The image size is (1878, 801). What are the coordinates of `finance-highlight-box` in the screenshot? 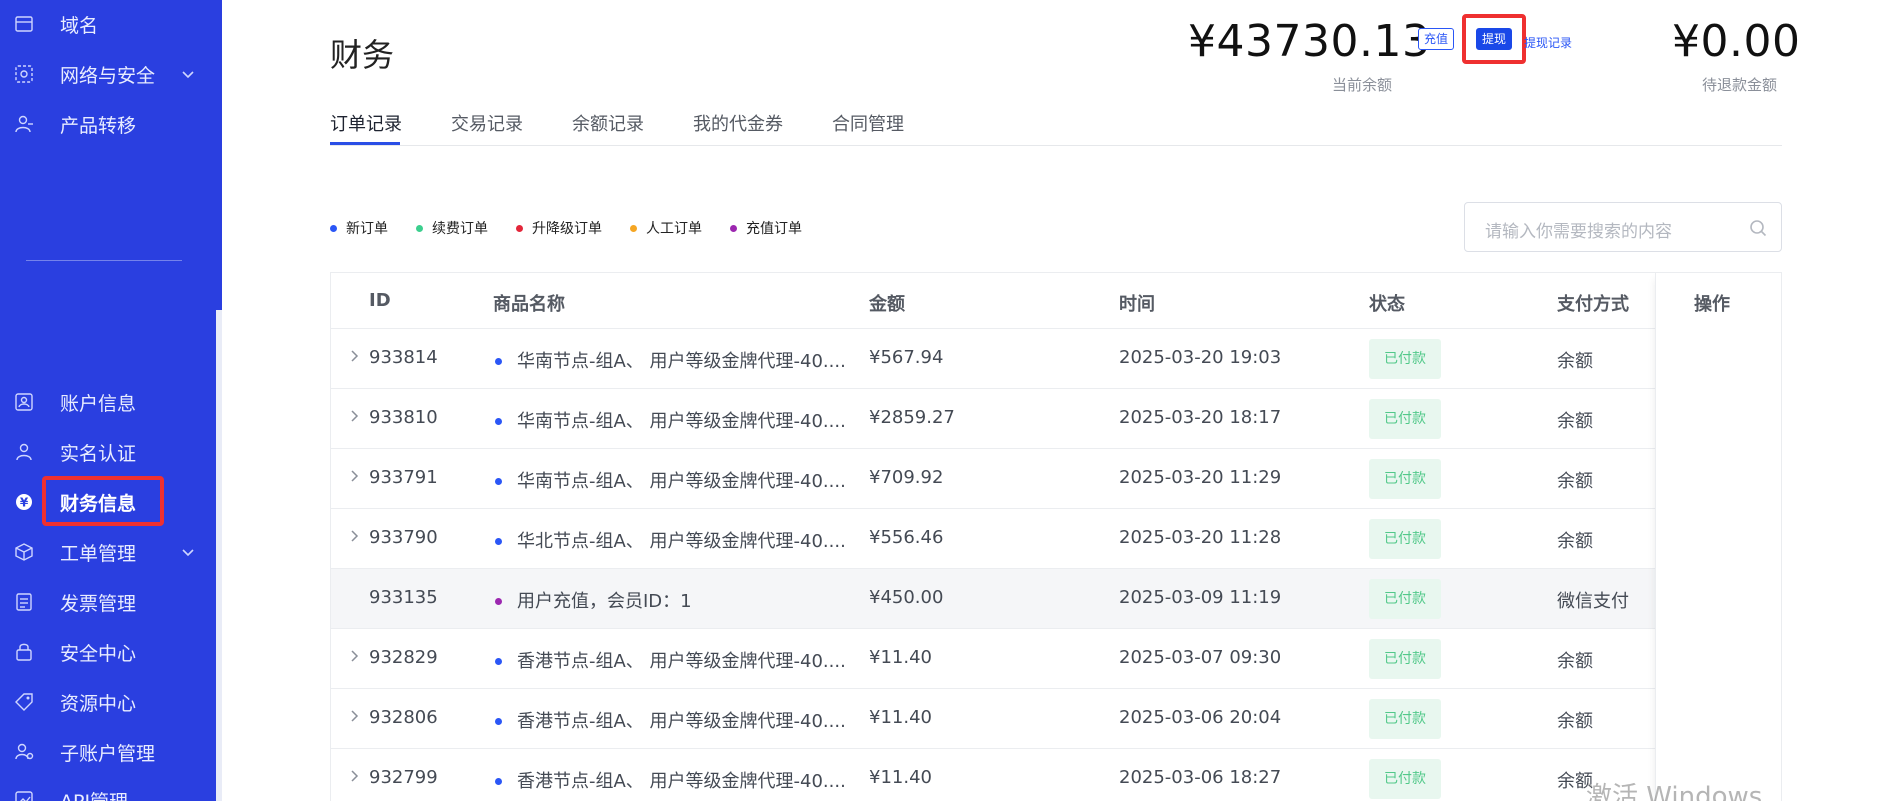 It's located at (103, 501).